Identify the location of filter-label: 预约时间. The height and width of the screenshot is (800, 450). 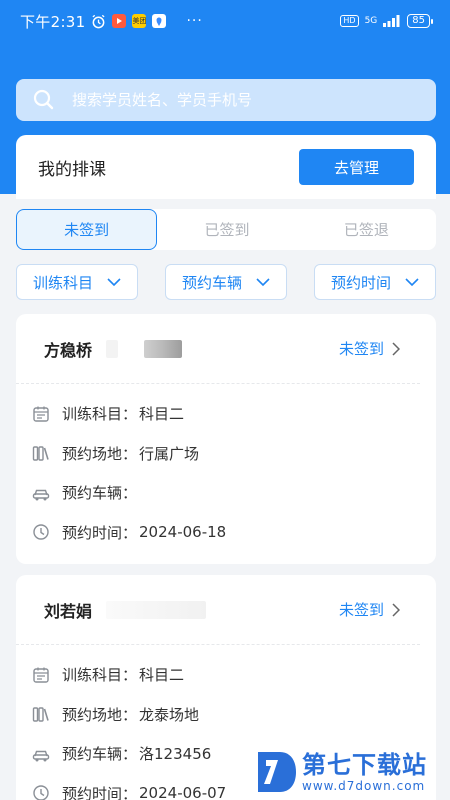
(360, 282).